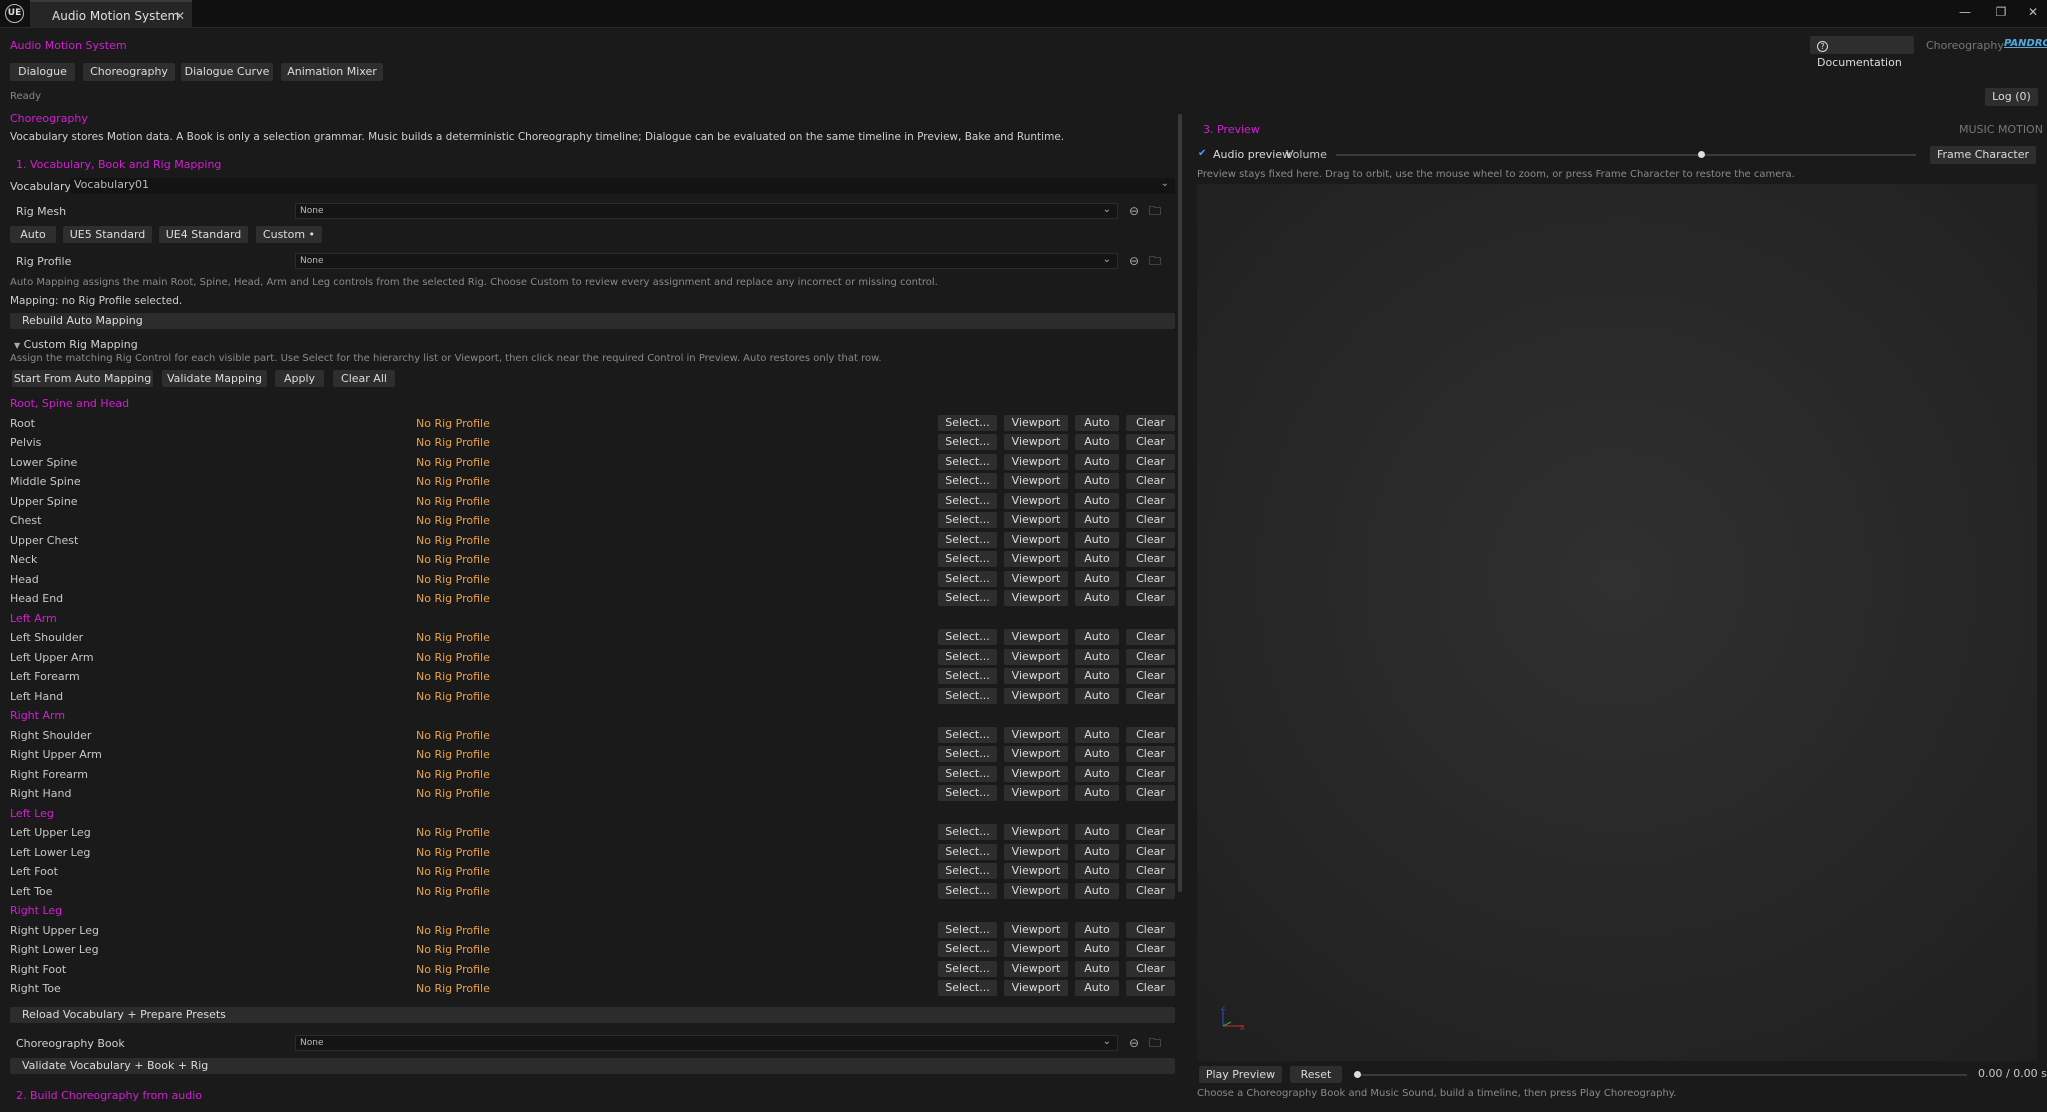  Describe the element at coordinates (1203, 153) in the screenshot. I see `audio-preview-checkbox: ✔` at that location.